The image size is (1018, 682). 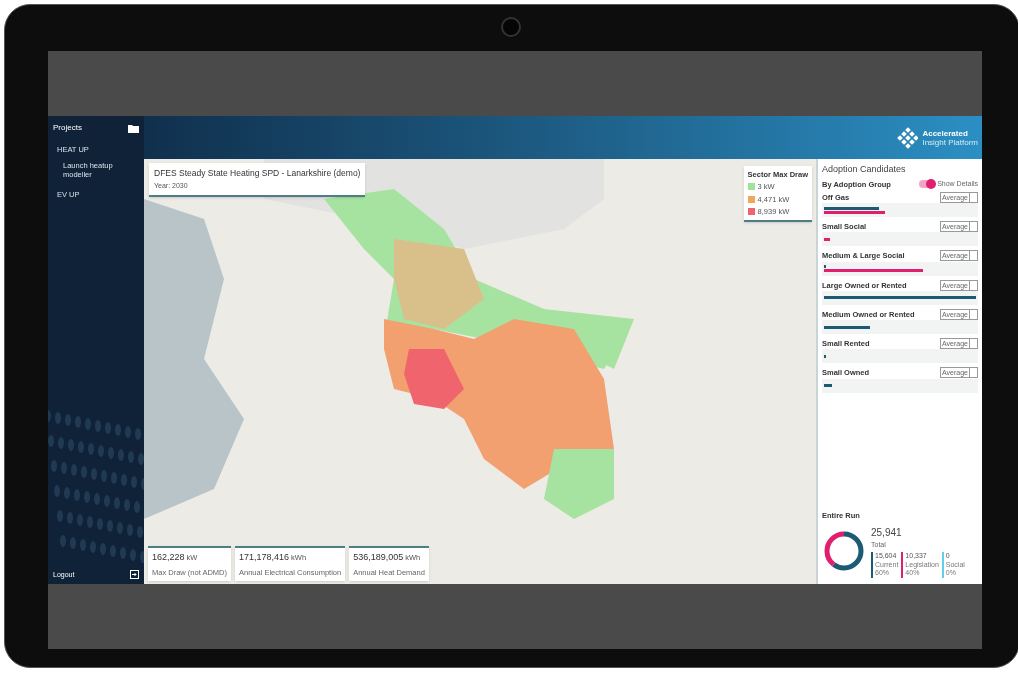 What do you see at coordinates (511, 27) in the screenshot?
I see `camera-icon` at bounding box center [511, 27].